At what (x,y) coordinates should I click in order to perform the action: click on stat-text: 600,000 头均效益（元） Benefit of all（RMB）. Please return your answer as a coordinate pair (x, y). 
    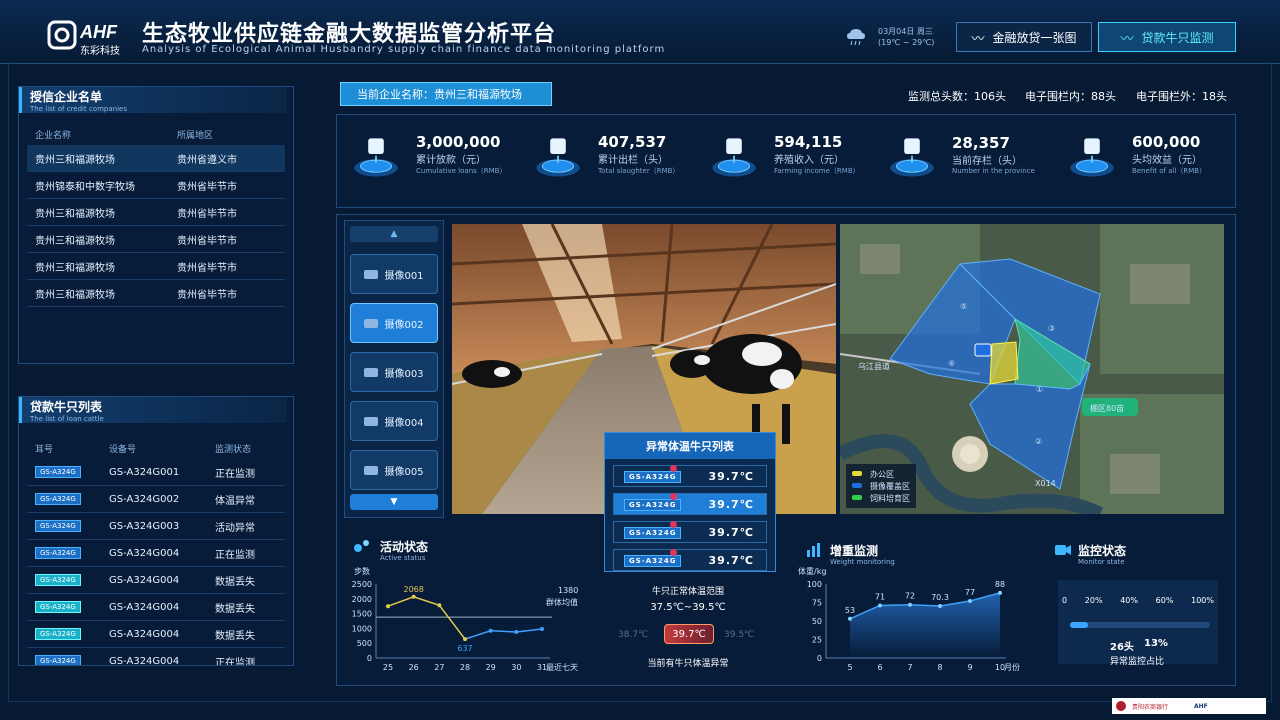
    Looking at the image, I should click on (1169, 154).